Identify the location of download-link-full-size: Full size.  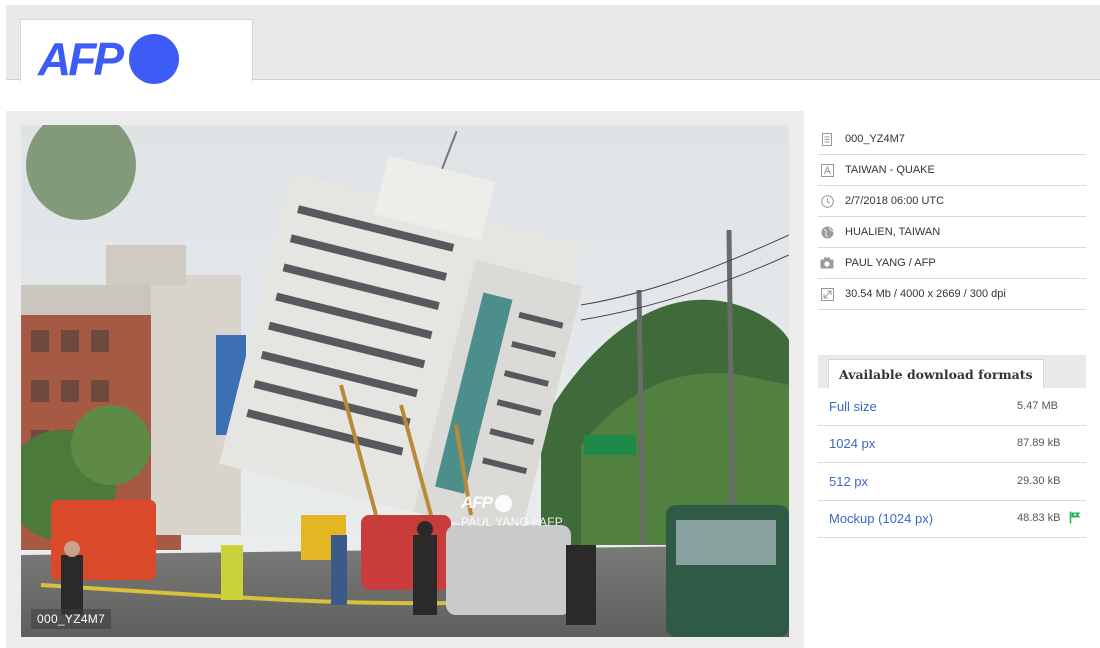
(923, 406).